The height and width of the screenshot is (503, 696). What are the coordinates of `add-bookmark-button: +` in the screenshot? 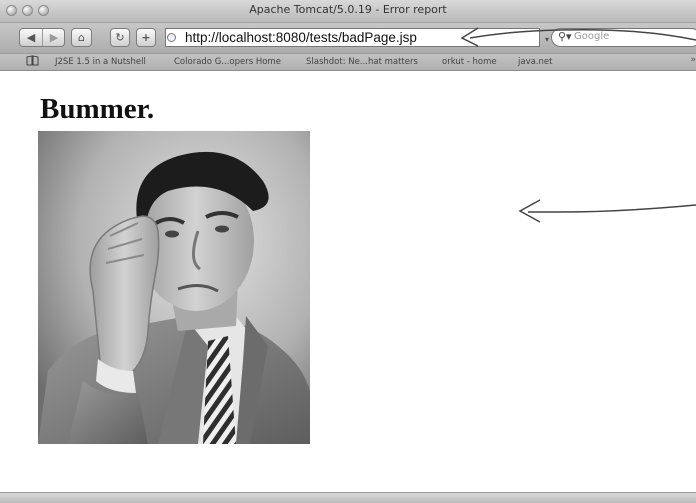 It's located at (146, 37).